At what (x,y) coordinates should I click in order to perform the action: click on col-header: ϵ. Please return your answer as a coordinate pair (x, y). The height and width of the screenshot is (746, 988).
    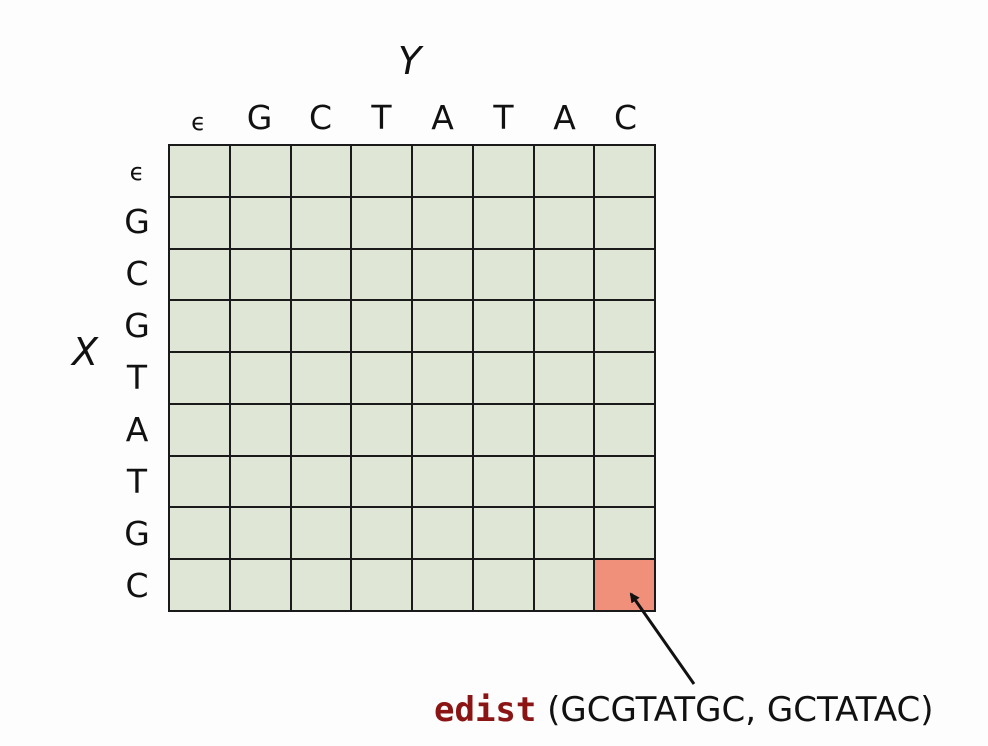
    Looking at the image, I should click on (198, 122).